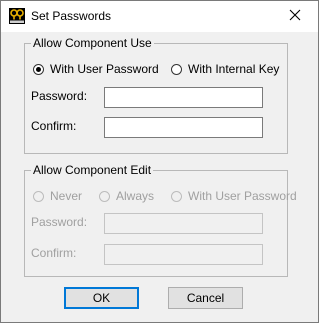 The image size is (320, 323). Describe the element at coordinates (71, 16) in the screenshot. I see `window-title: Set Passwords` at that location.